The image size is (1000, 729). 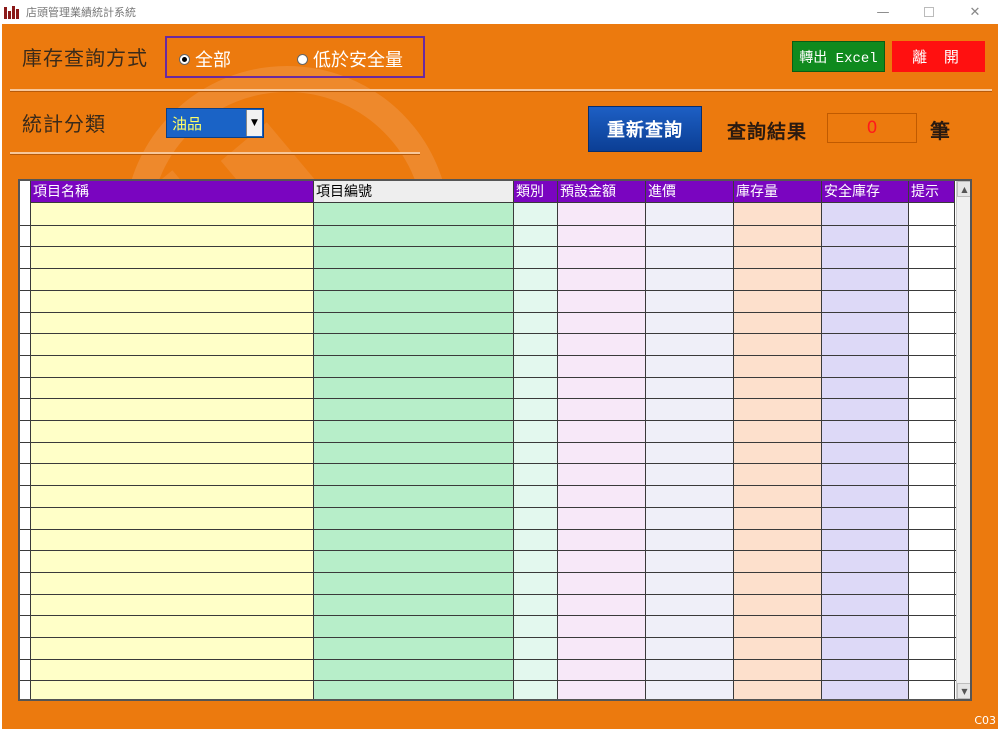 I want to click on title-bar: 店頭管理業績統計系統 — ✕, so click(x=500, y=12).